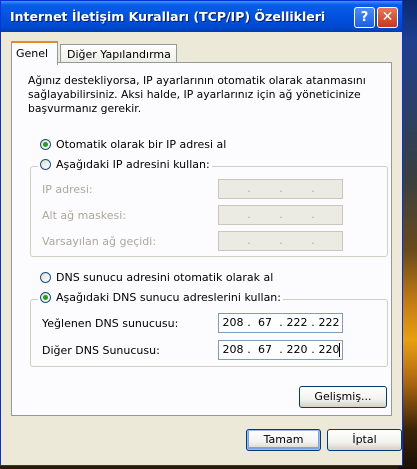  Describe the element at coordinates (45, 164) in the screenshot. I see `ip-manual-radio-indicator` at that location.